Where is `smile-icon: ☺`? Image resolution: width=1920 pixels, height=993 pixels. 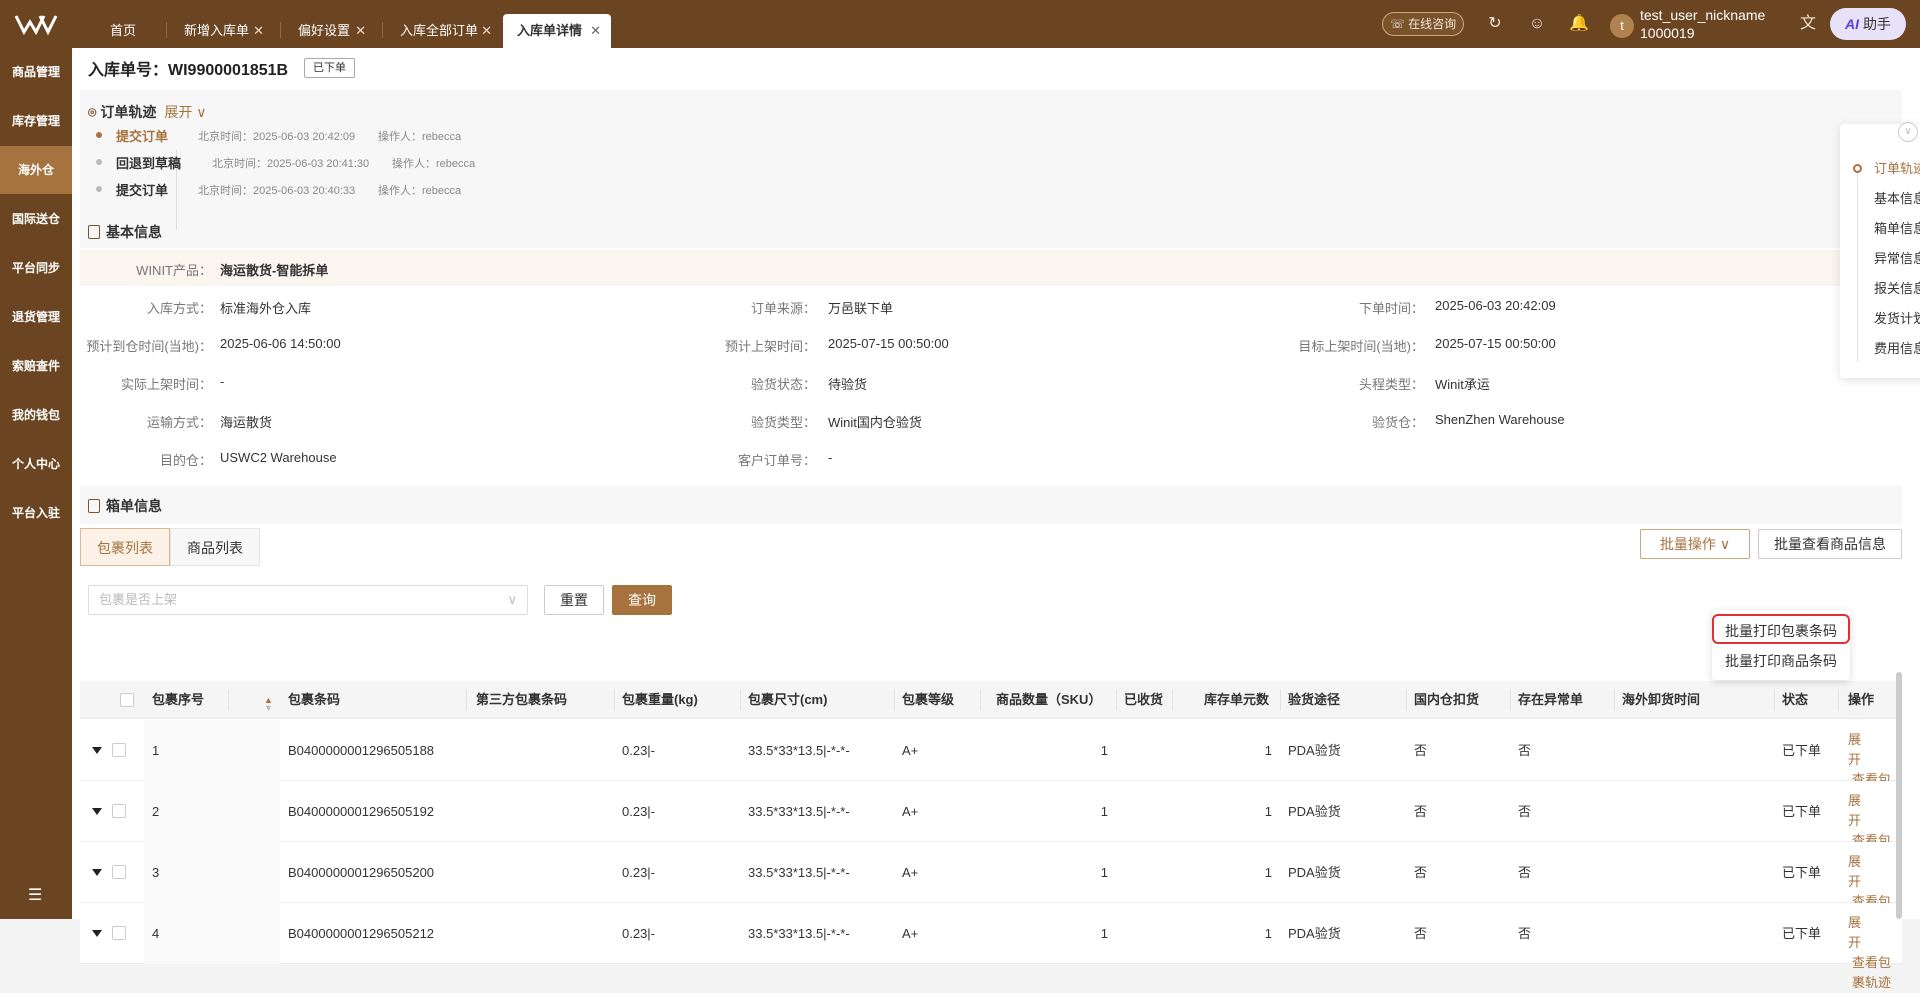
smile-icon: ☺ is located at coordinates (1537, 24).